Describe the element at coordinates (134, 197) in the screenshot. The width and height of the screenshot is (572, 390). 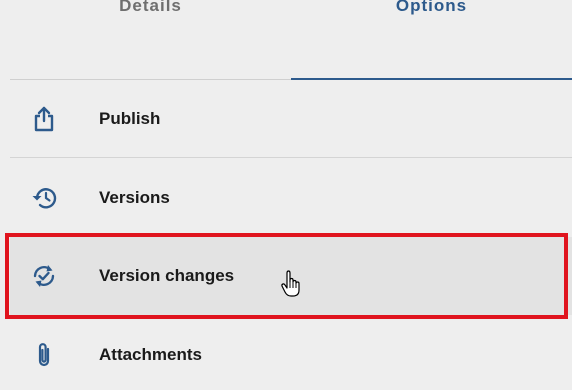
I see `option-versions-label: Versions` at that location.